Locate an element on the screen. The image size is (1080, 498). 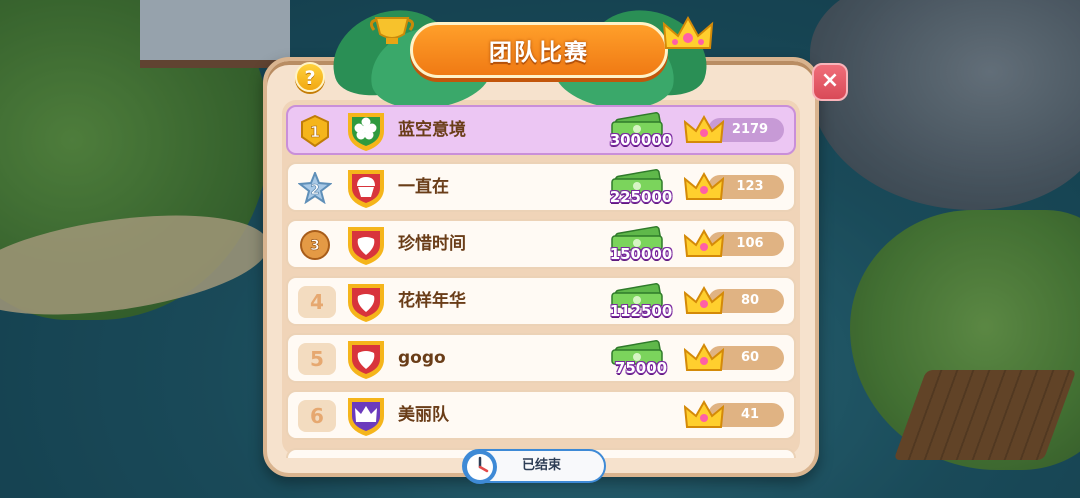
clock-icon is located at coordinates (480, 467).